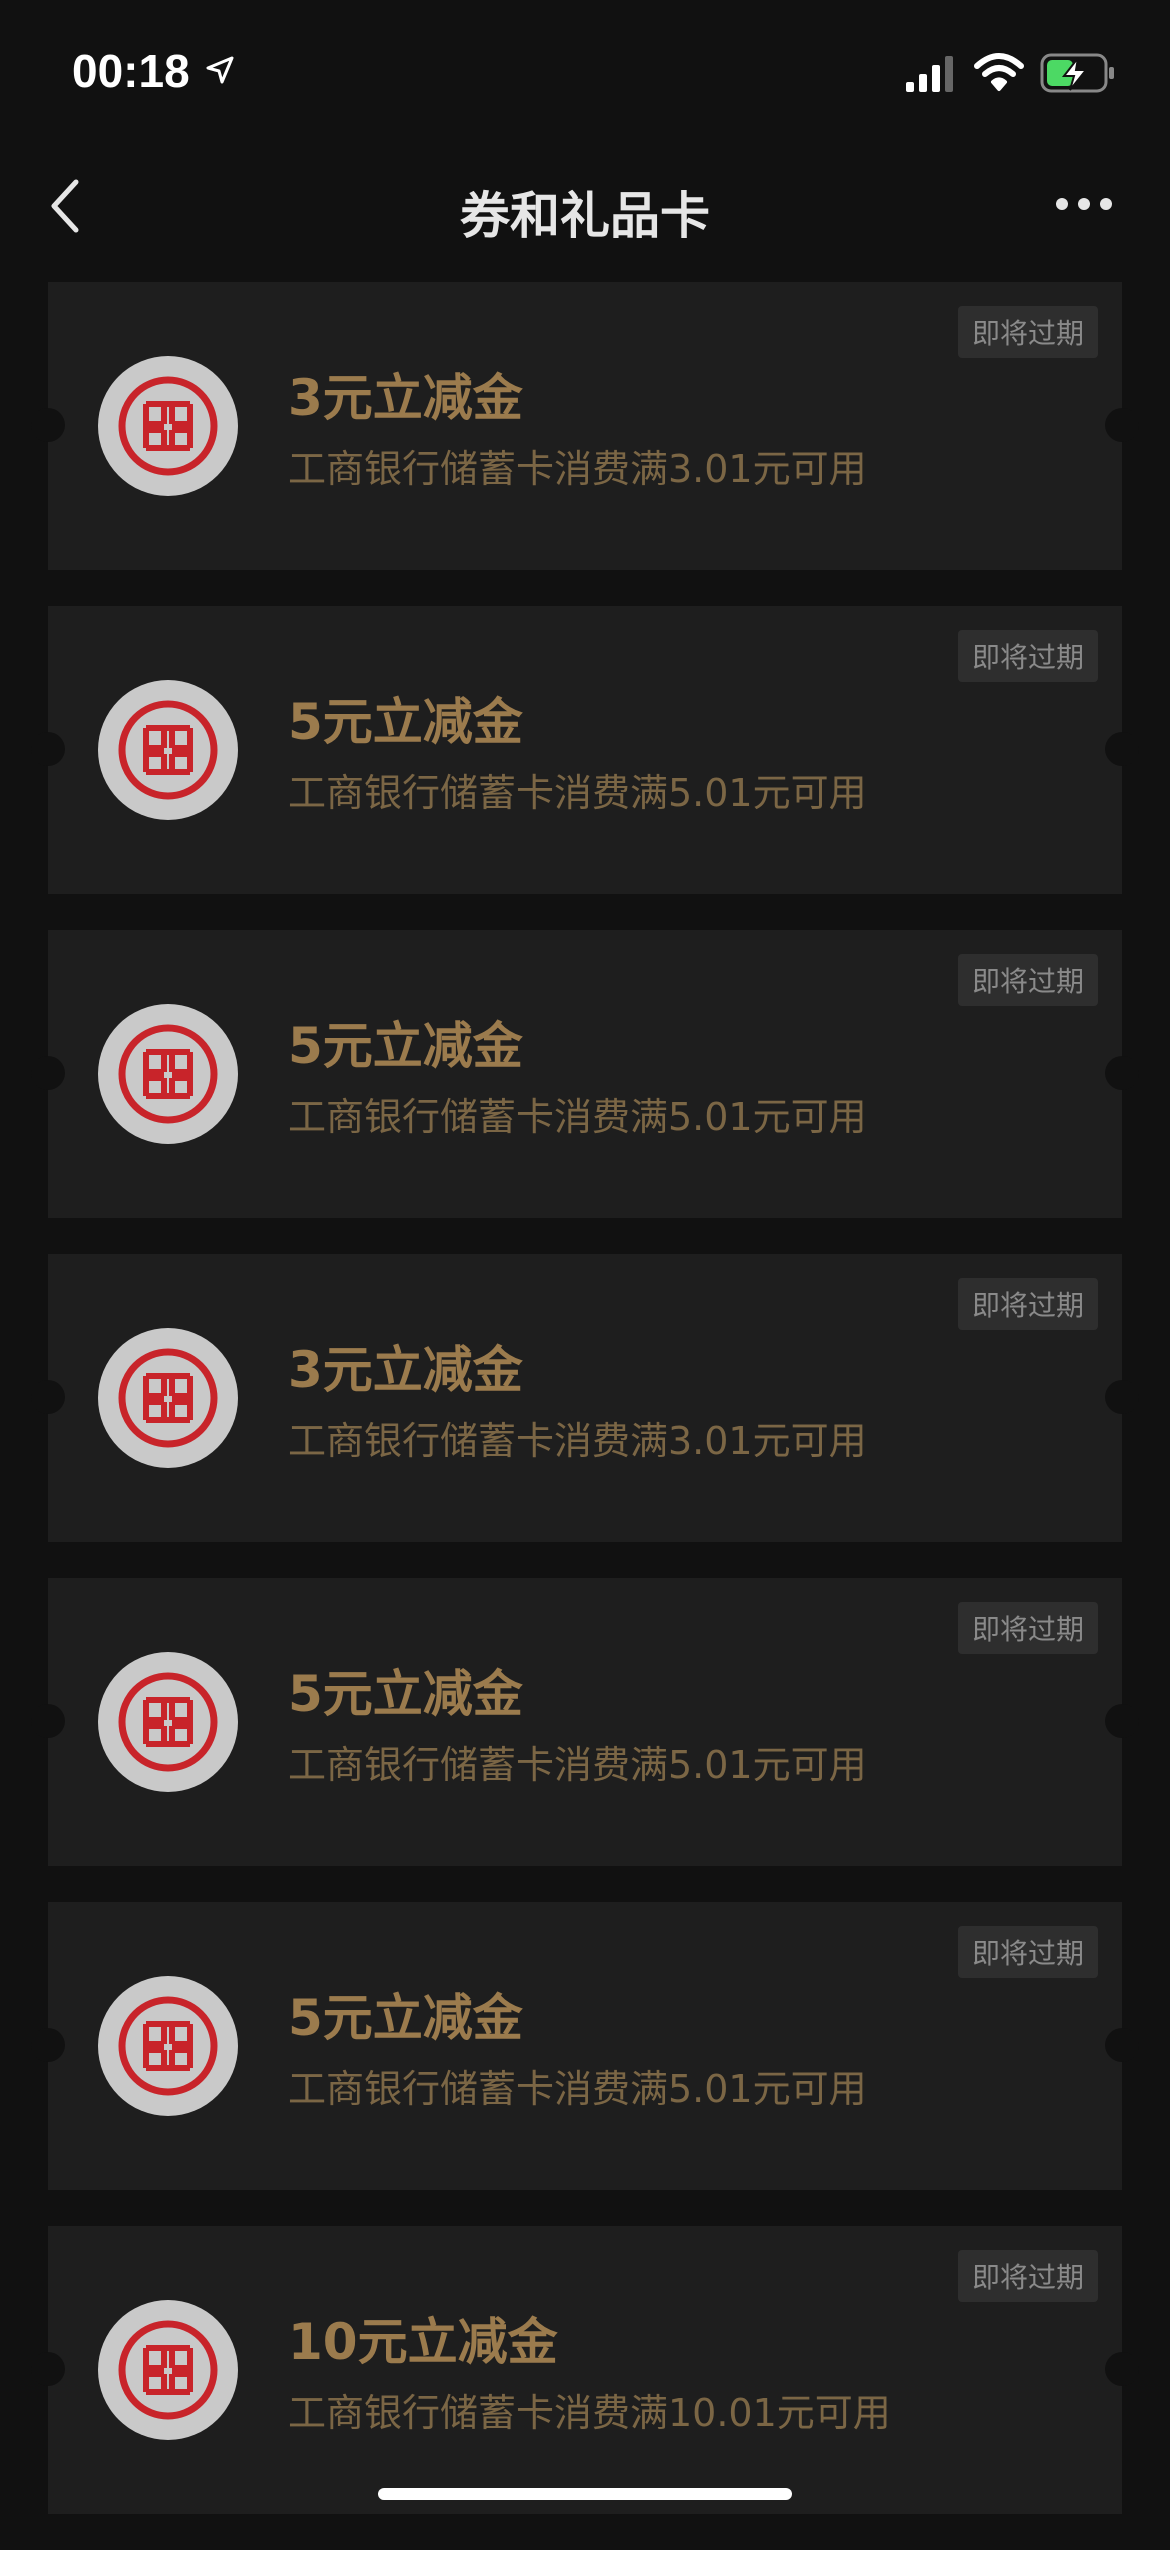 This screenshot has width=1170, height=2550. What do you see at coordinates (585, 2494) in the screenshot?
I see `home-indicator` at bounding box center [585, 2494].